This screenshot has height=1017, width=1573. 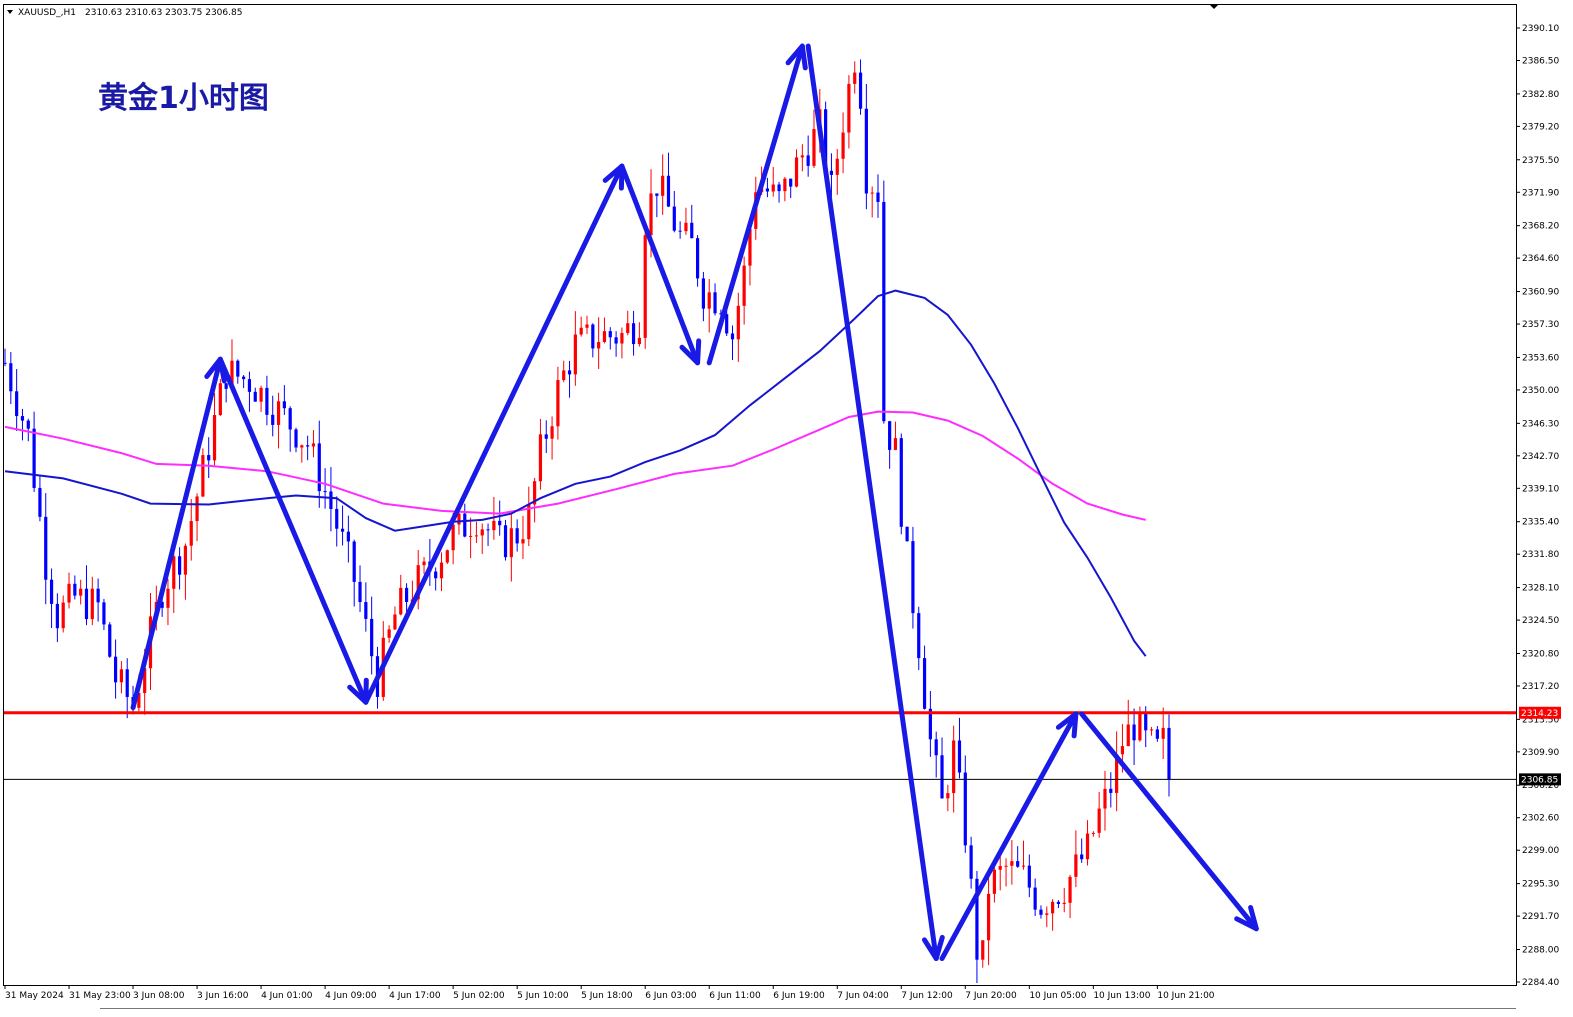 What do you see at coordinates (1540, 621) in the screenshot?
I see `price-tick-label: 2324.50` at bounding box center [1540, 621].